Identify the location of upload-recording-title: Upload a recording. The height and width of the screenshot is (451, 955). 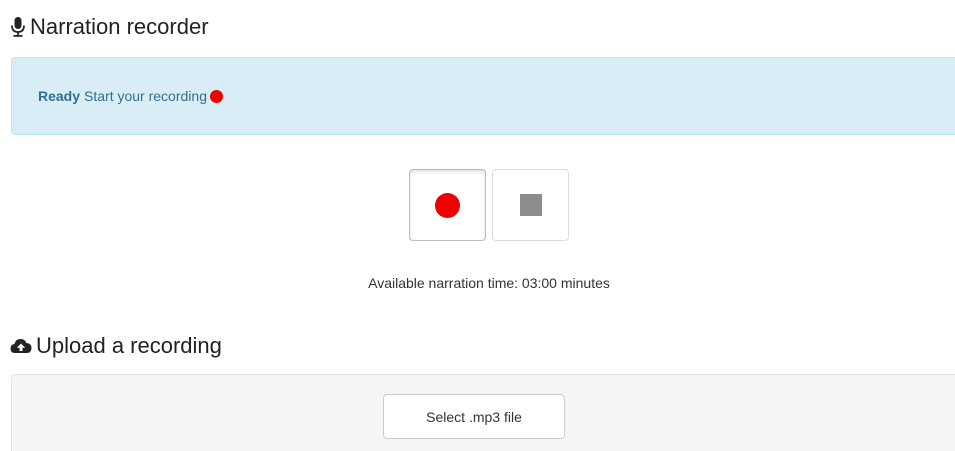
(129, 345).